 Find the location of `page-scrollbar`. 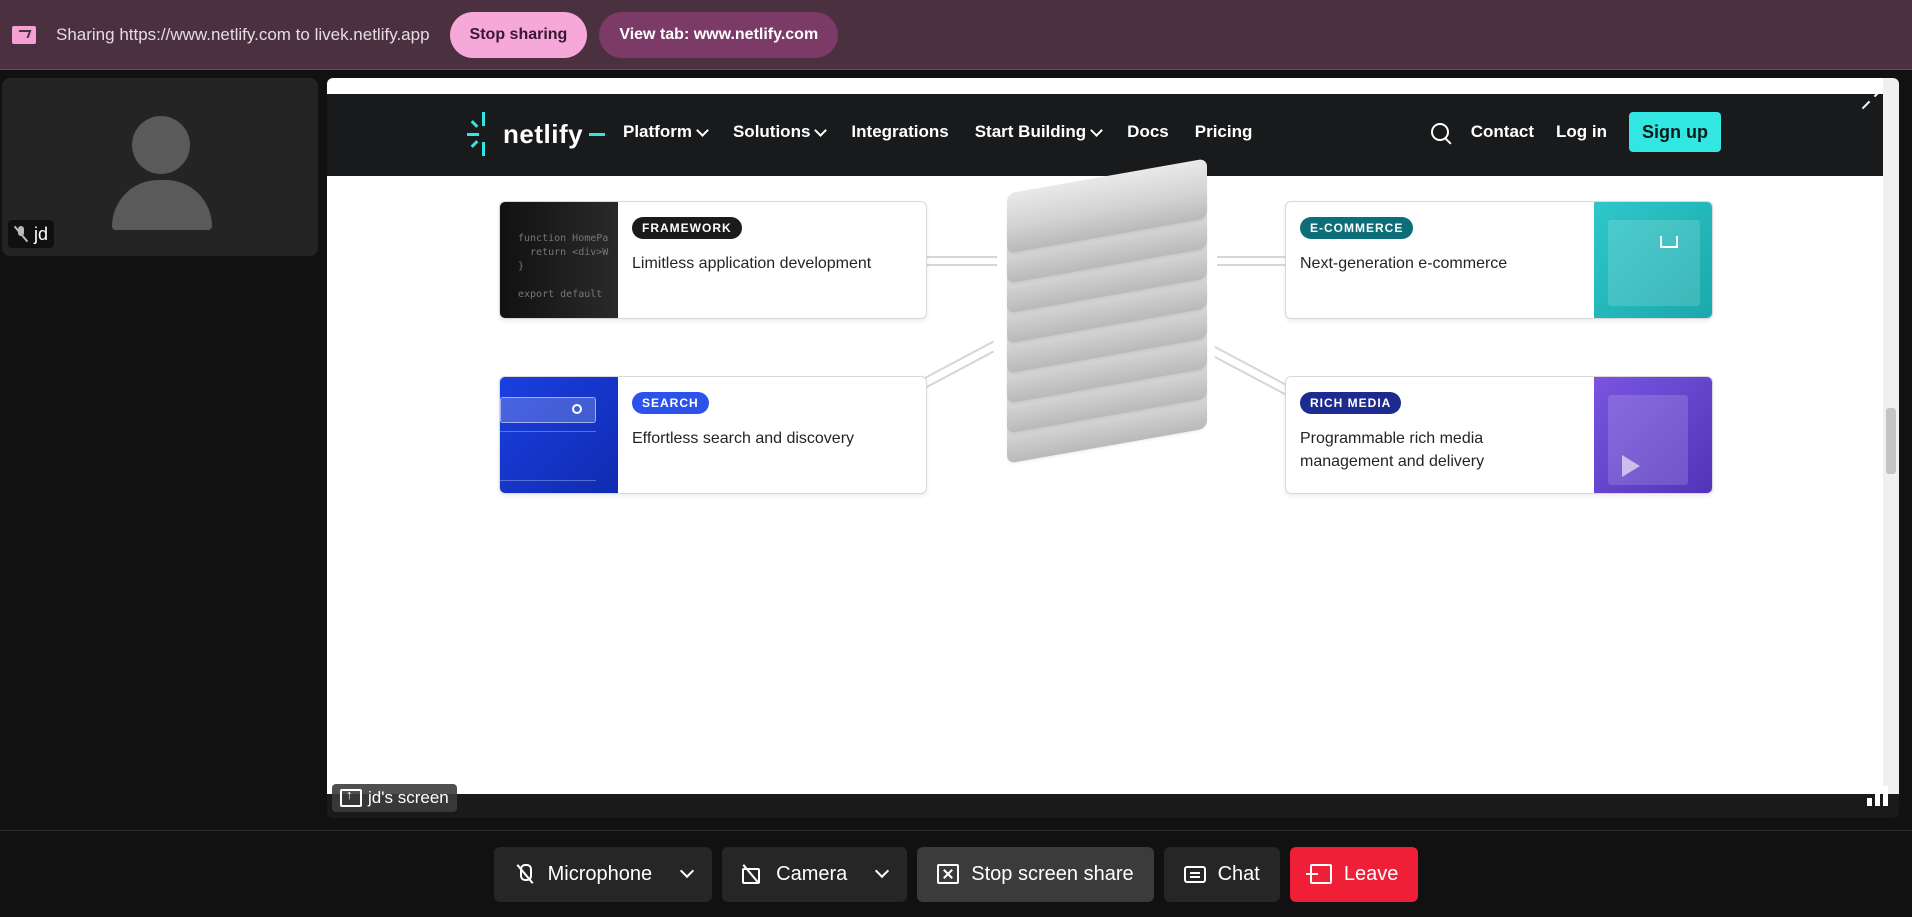

page-scrollbar is located at coordinates (1891, 436).